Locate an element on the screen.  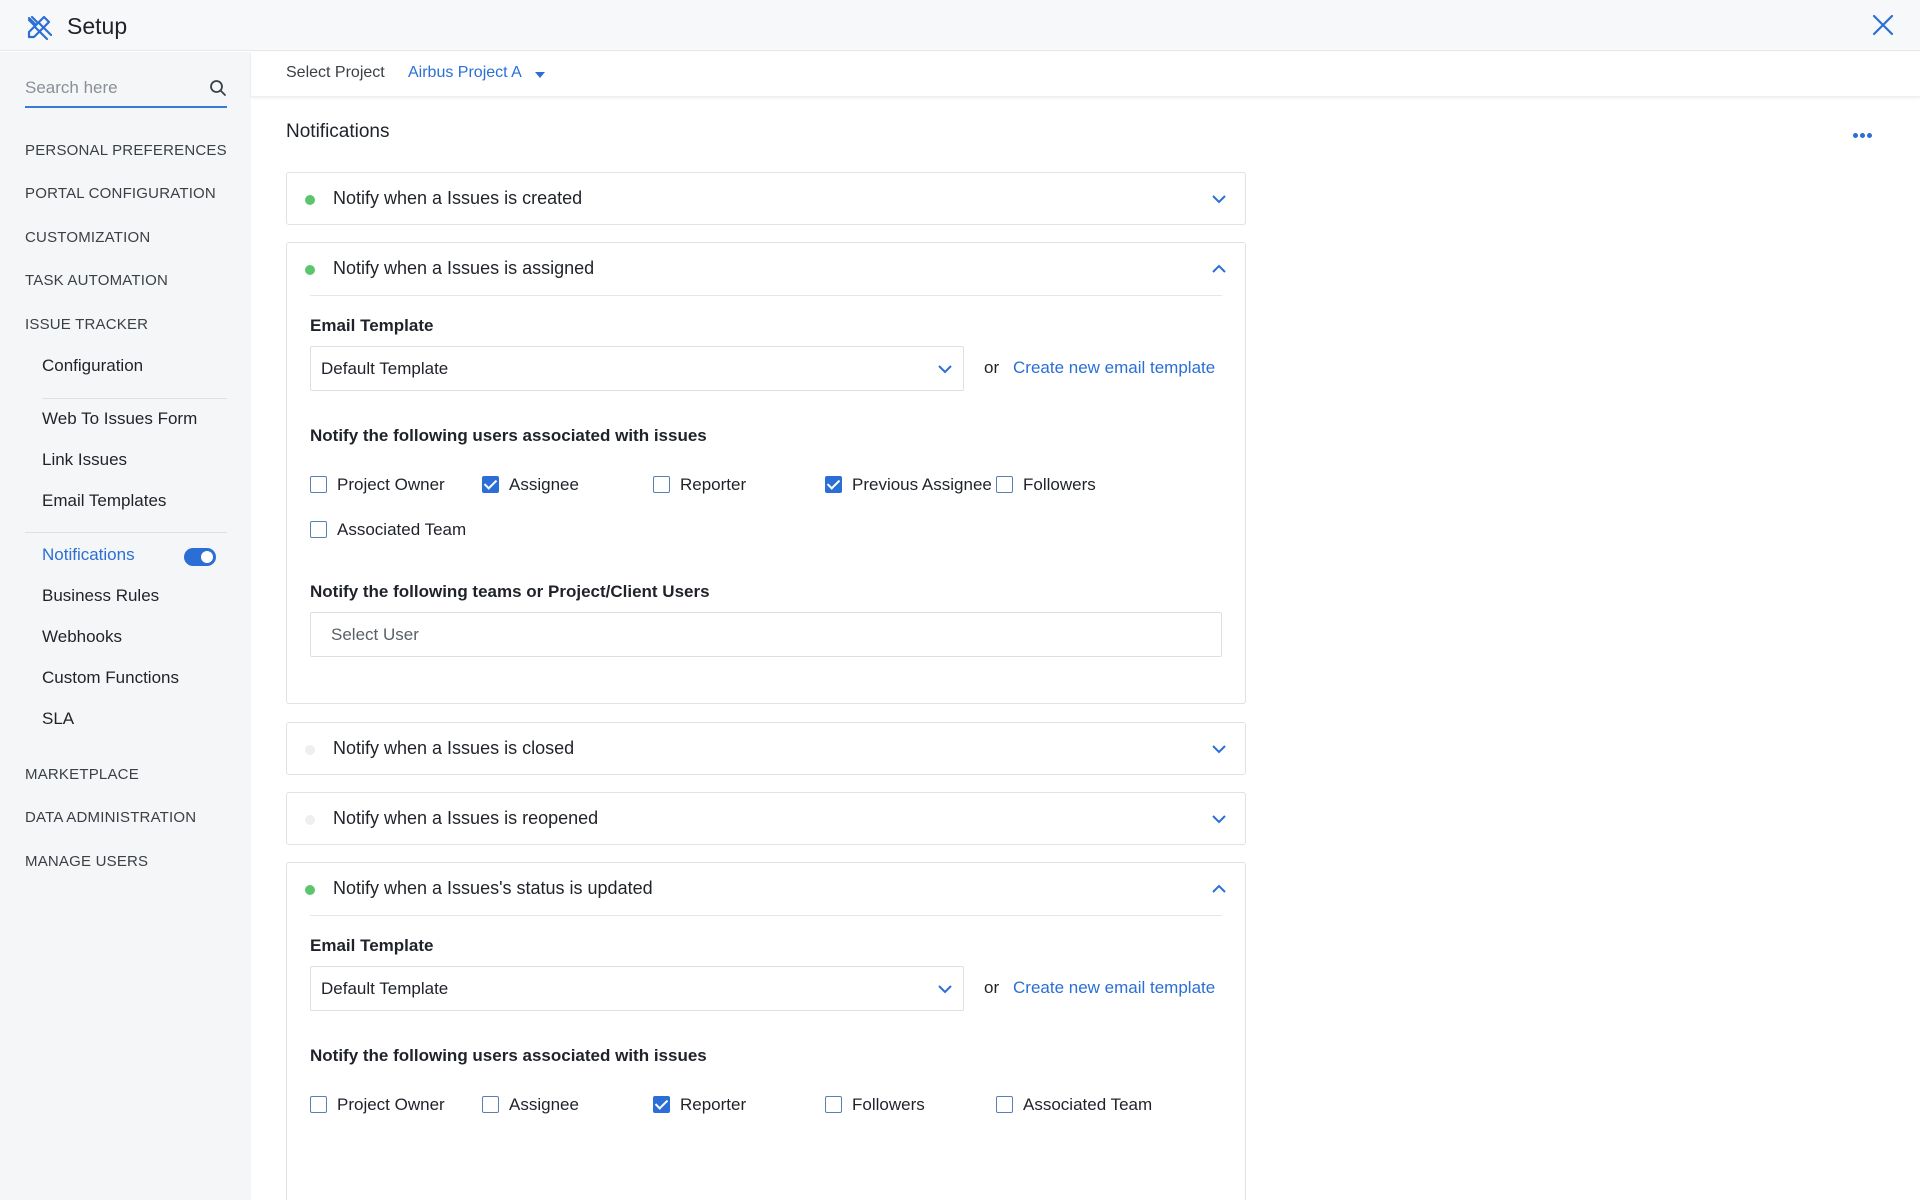
checkbox-label: Project Owner is located at coordinates (391, 1104).